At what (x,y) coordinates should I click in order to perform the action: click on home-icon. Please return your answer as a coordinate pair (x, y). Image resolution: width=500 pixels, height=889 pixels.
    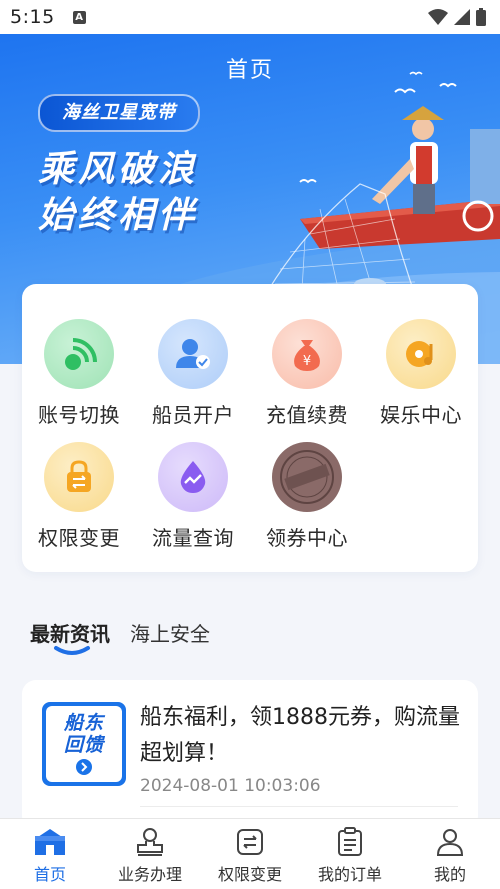
    Looking at the image, I should click on (50, 842).